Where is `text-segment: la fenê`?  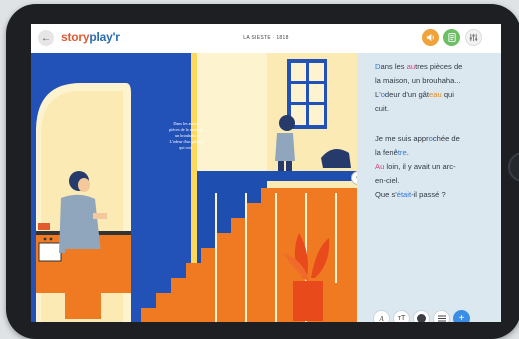 text-segment: la fenê is located at coordinates (386, 152).